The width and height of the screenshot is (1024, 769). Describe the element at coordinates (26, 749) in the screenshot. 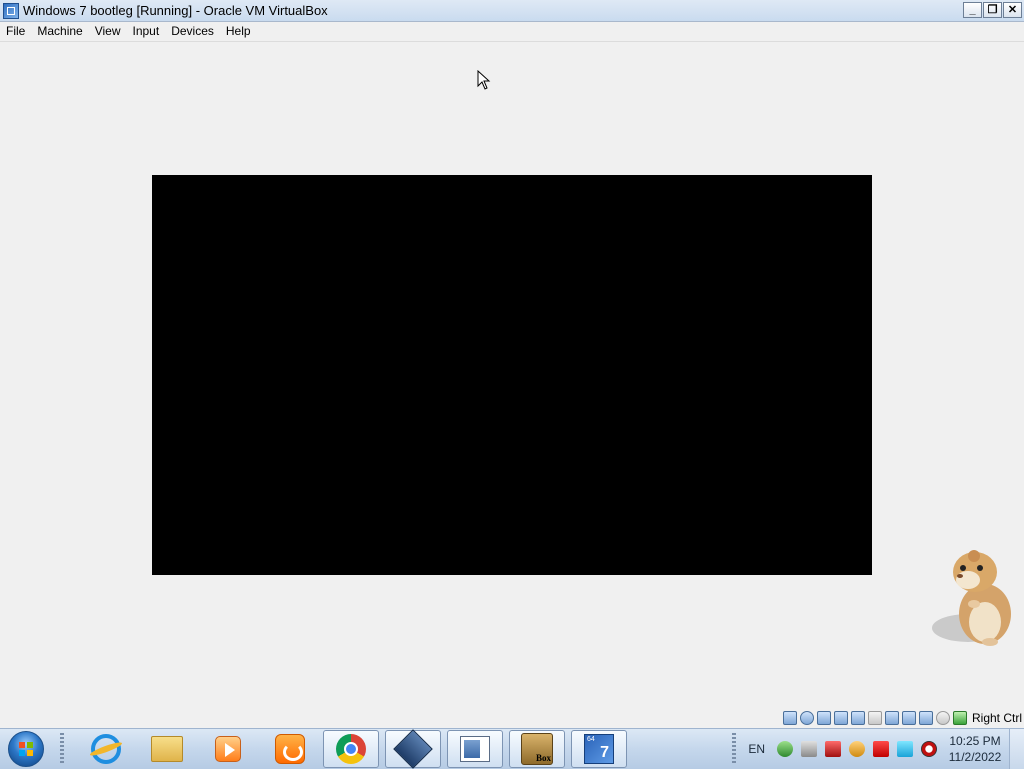

I see `start-button` at that location.